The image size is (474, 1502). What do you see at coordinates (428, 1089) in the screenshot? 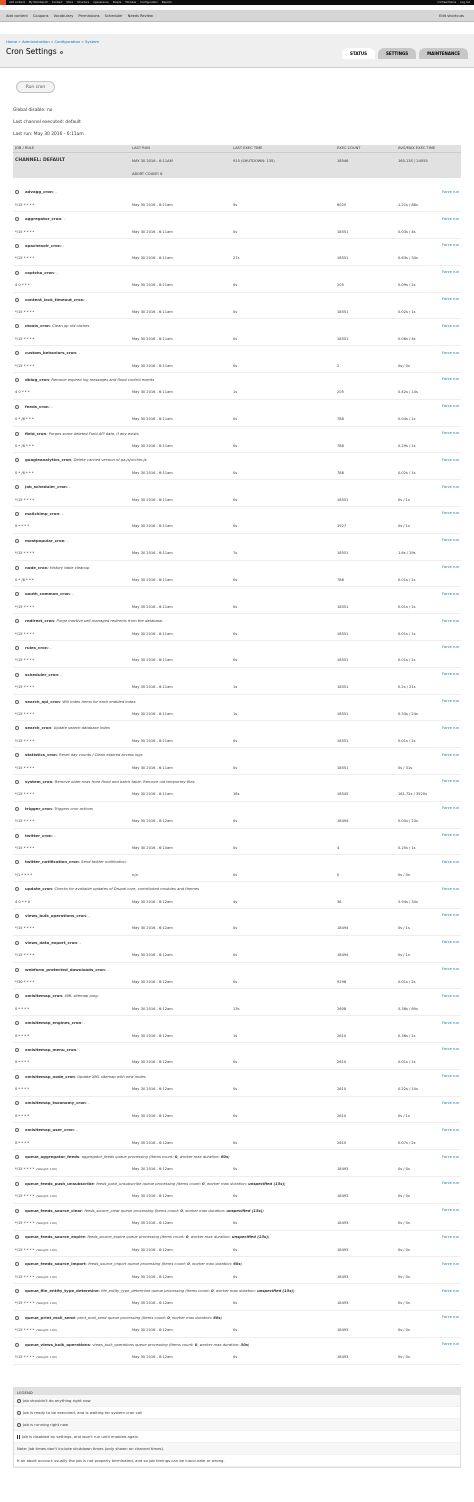
I see `job-avg-max: 0.22s / 14s` at bounding box center [428, 1089].